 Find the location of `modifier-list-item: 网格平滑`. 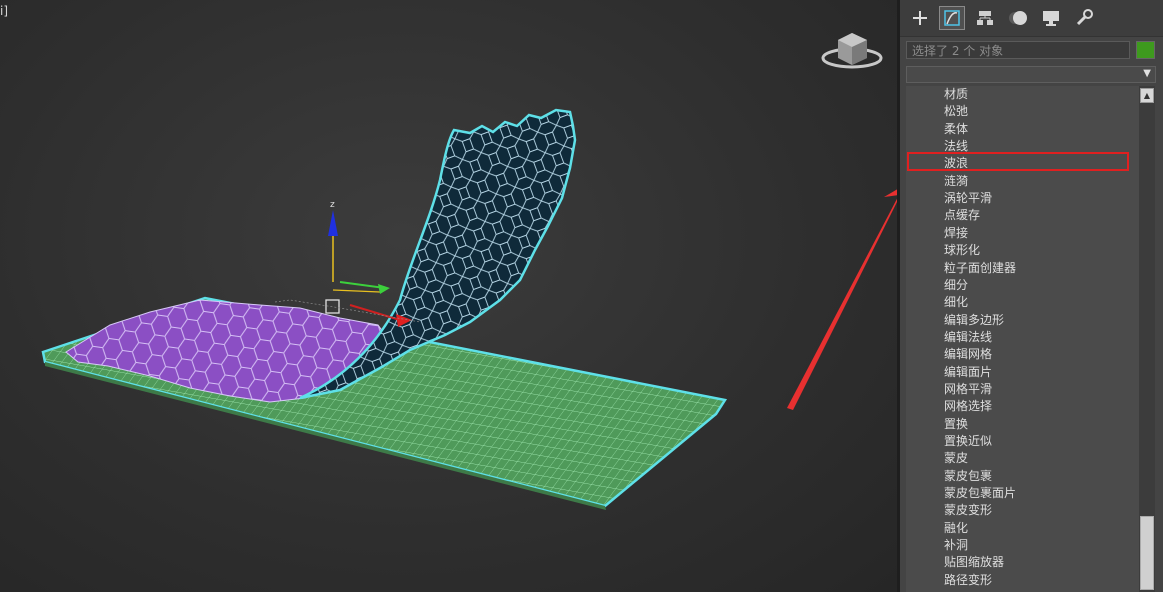

modifier-list-item: 网格平滑 is located at coordinates (968, 389).